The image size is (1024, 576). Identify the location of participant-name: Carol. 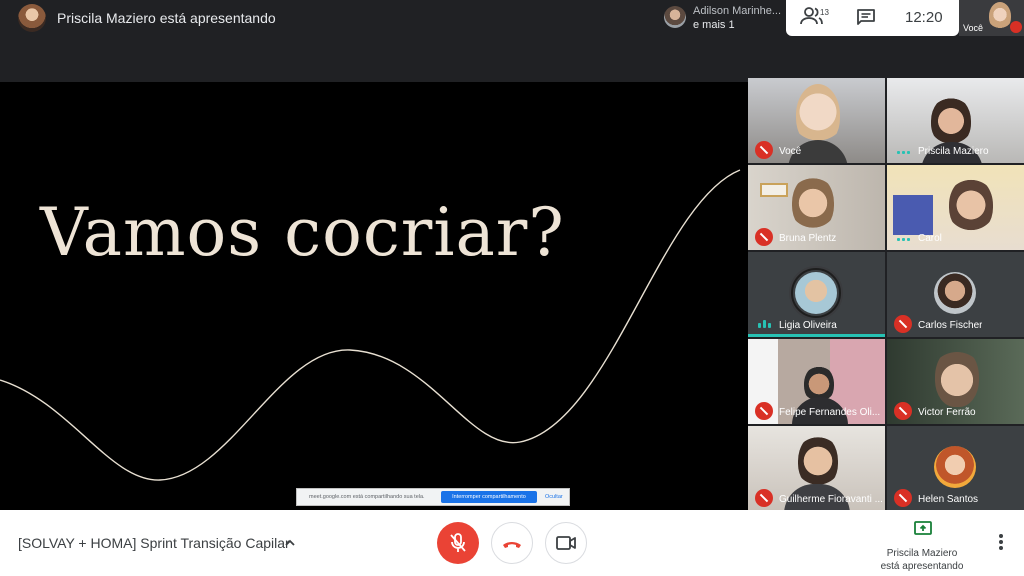
(930, 238).